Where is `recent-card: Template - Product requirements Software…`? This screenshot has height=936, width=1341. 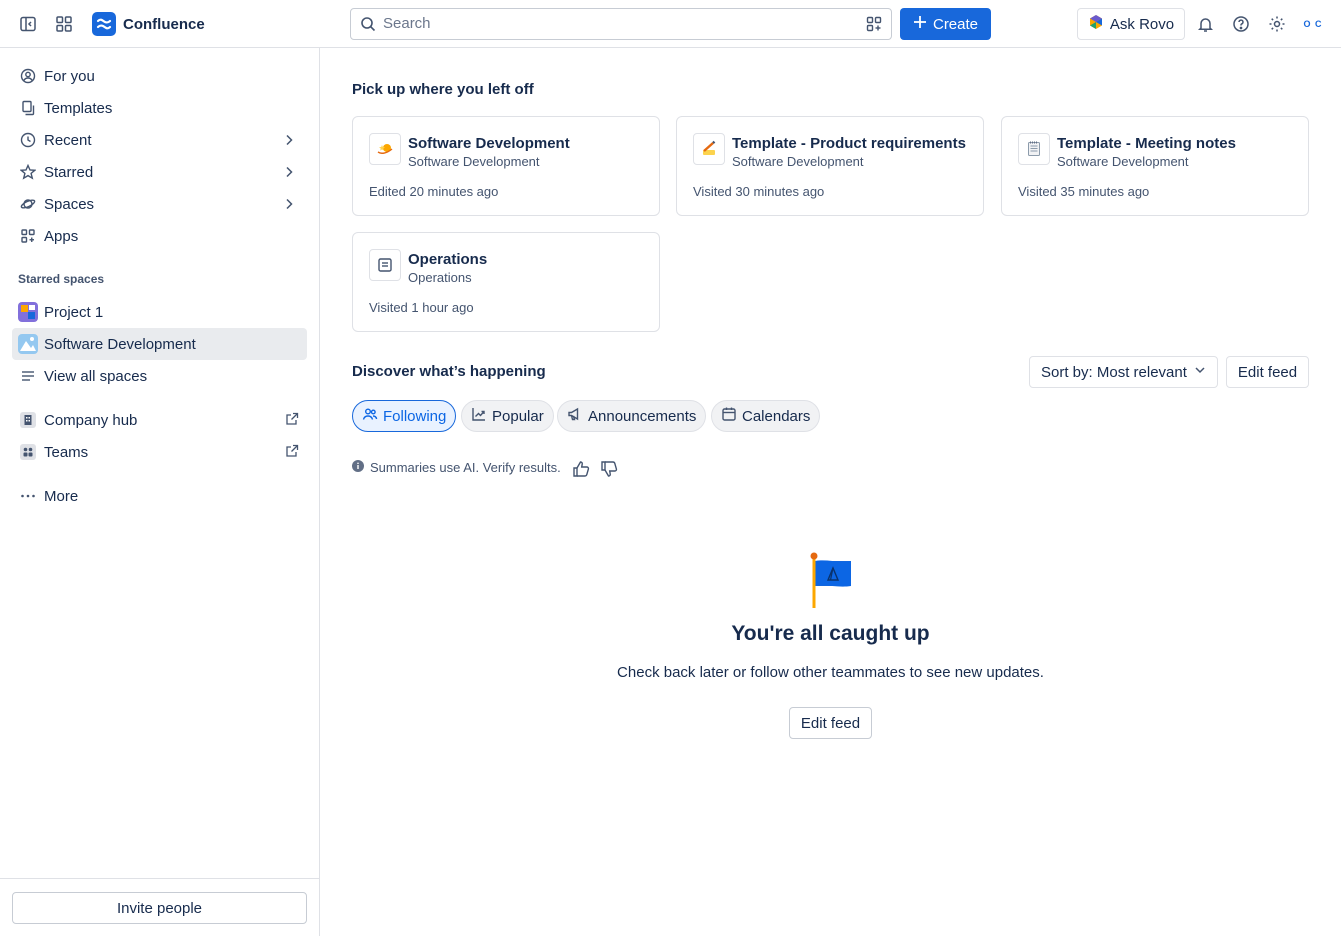
recent-card: Template - Product requirements Software… is located at coordinates (830, 166).